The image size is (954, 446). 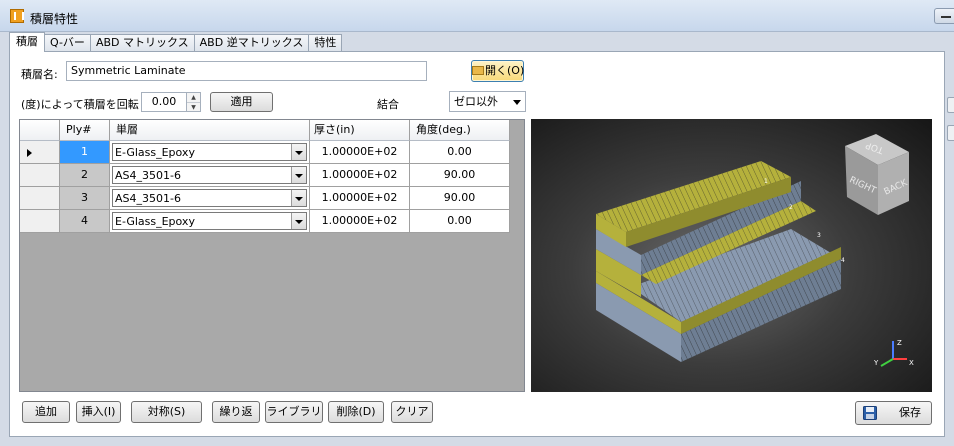 I want to click on minimize-button, so click(x=944, y=16).